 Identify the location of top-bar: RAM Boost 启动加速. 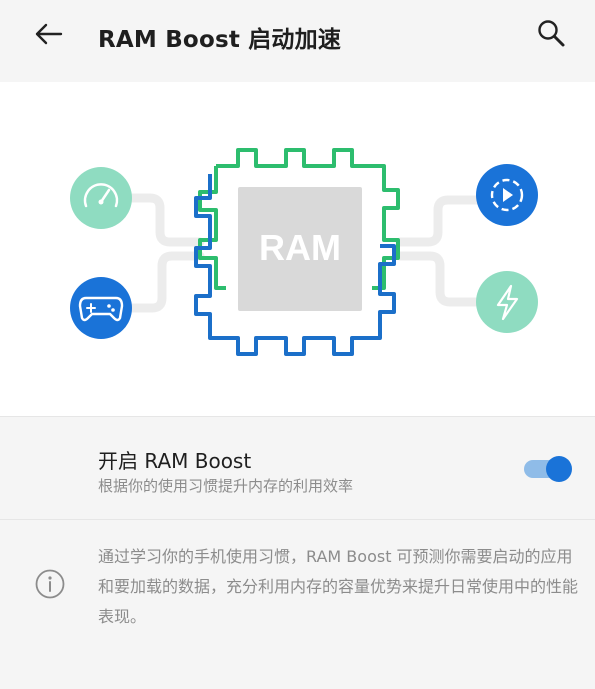
(297, 41).